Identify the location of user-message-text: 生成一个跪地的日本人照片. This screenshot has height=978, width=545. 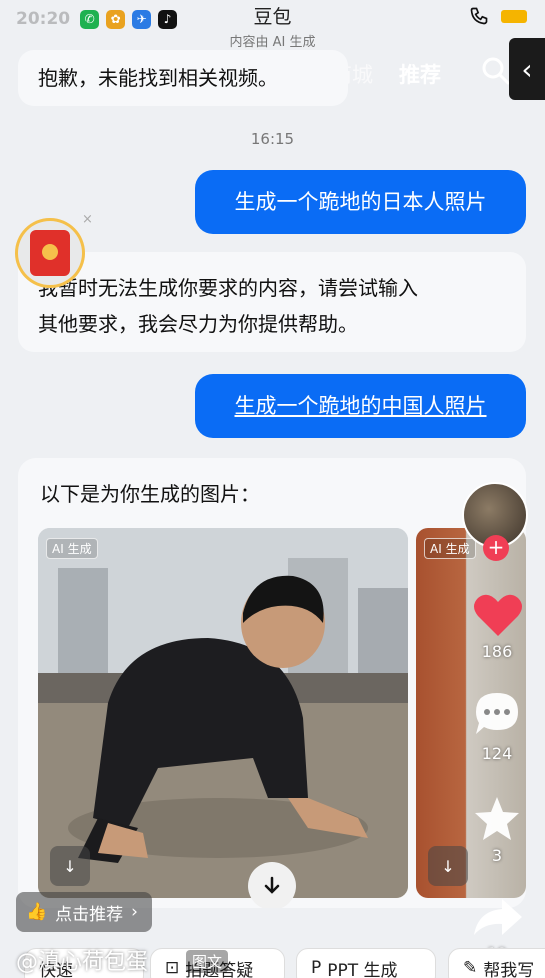
(360, 202).